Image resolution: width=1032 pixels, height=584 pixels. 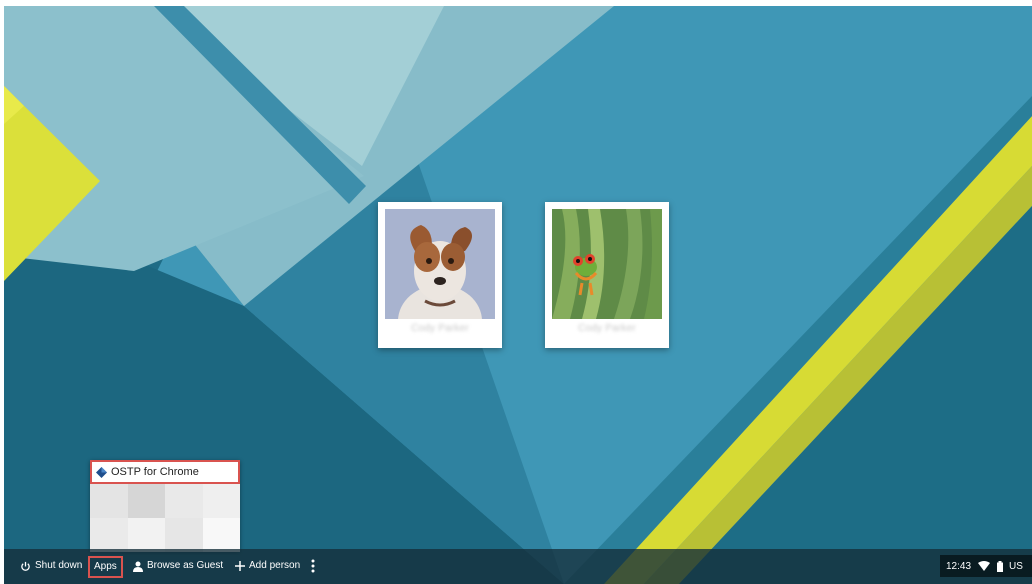 I want to click on browse-as-guest-button: Browse as Guest, so click(x=178, y=566).